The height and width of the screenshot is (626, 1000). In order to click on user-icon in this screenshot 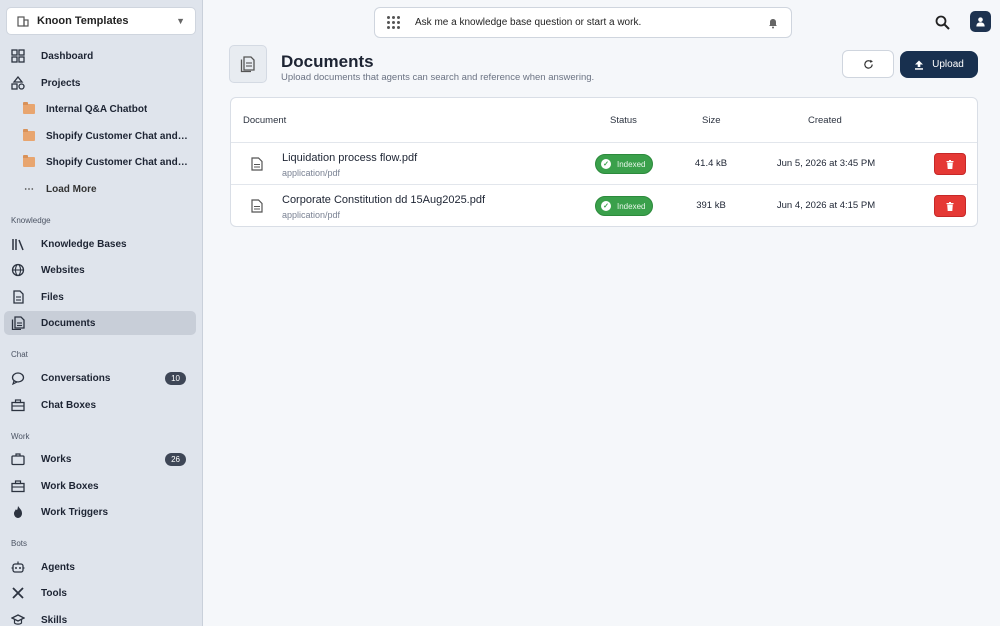, I will do `click(980, 22)`.